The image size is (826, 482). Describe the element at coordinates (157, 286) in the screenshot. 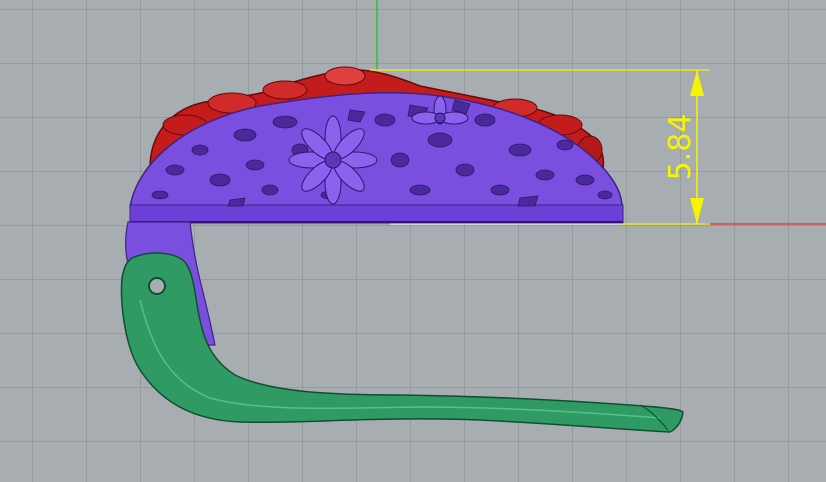

I see `shank-hole` at that location.